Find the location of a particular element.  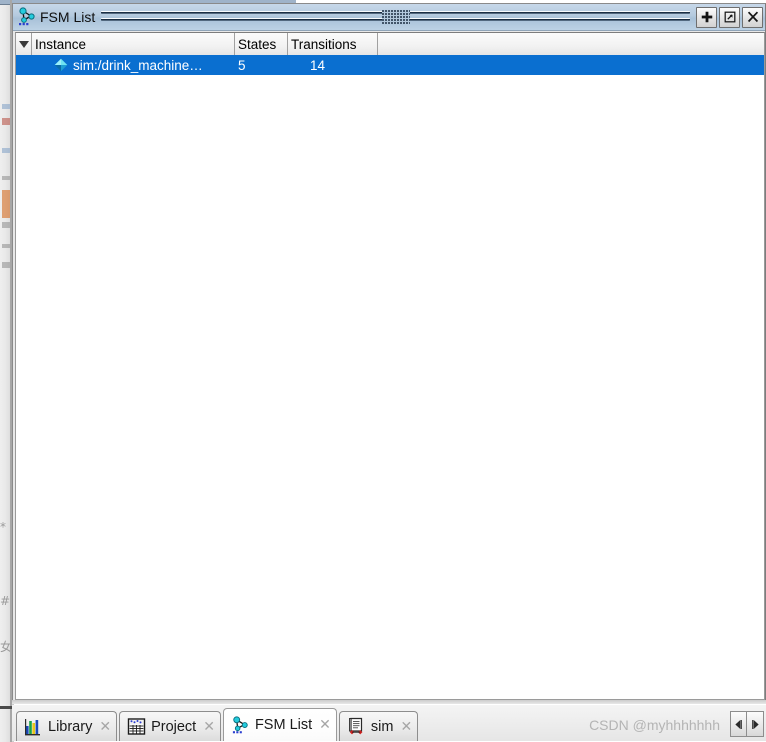

tab-project: Project ✕ is located at coordinates (170, 726).